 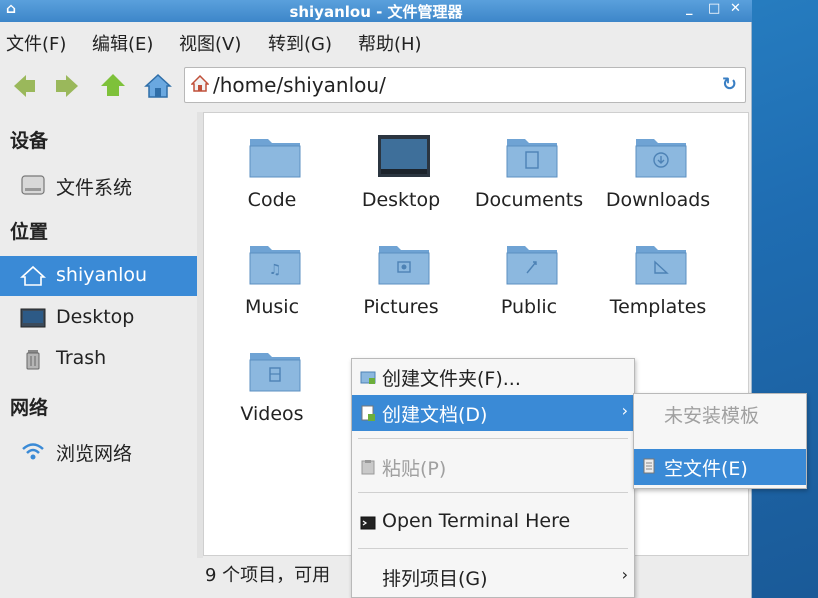 I want to click on menu-file: 文件(F), so click(x=36, y=43).